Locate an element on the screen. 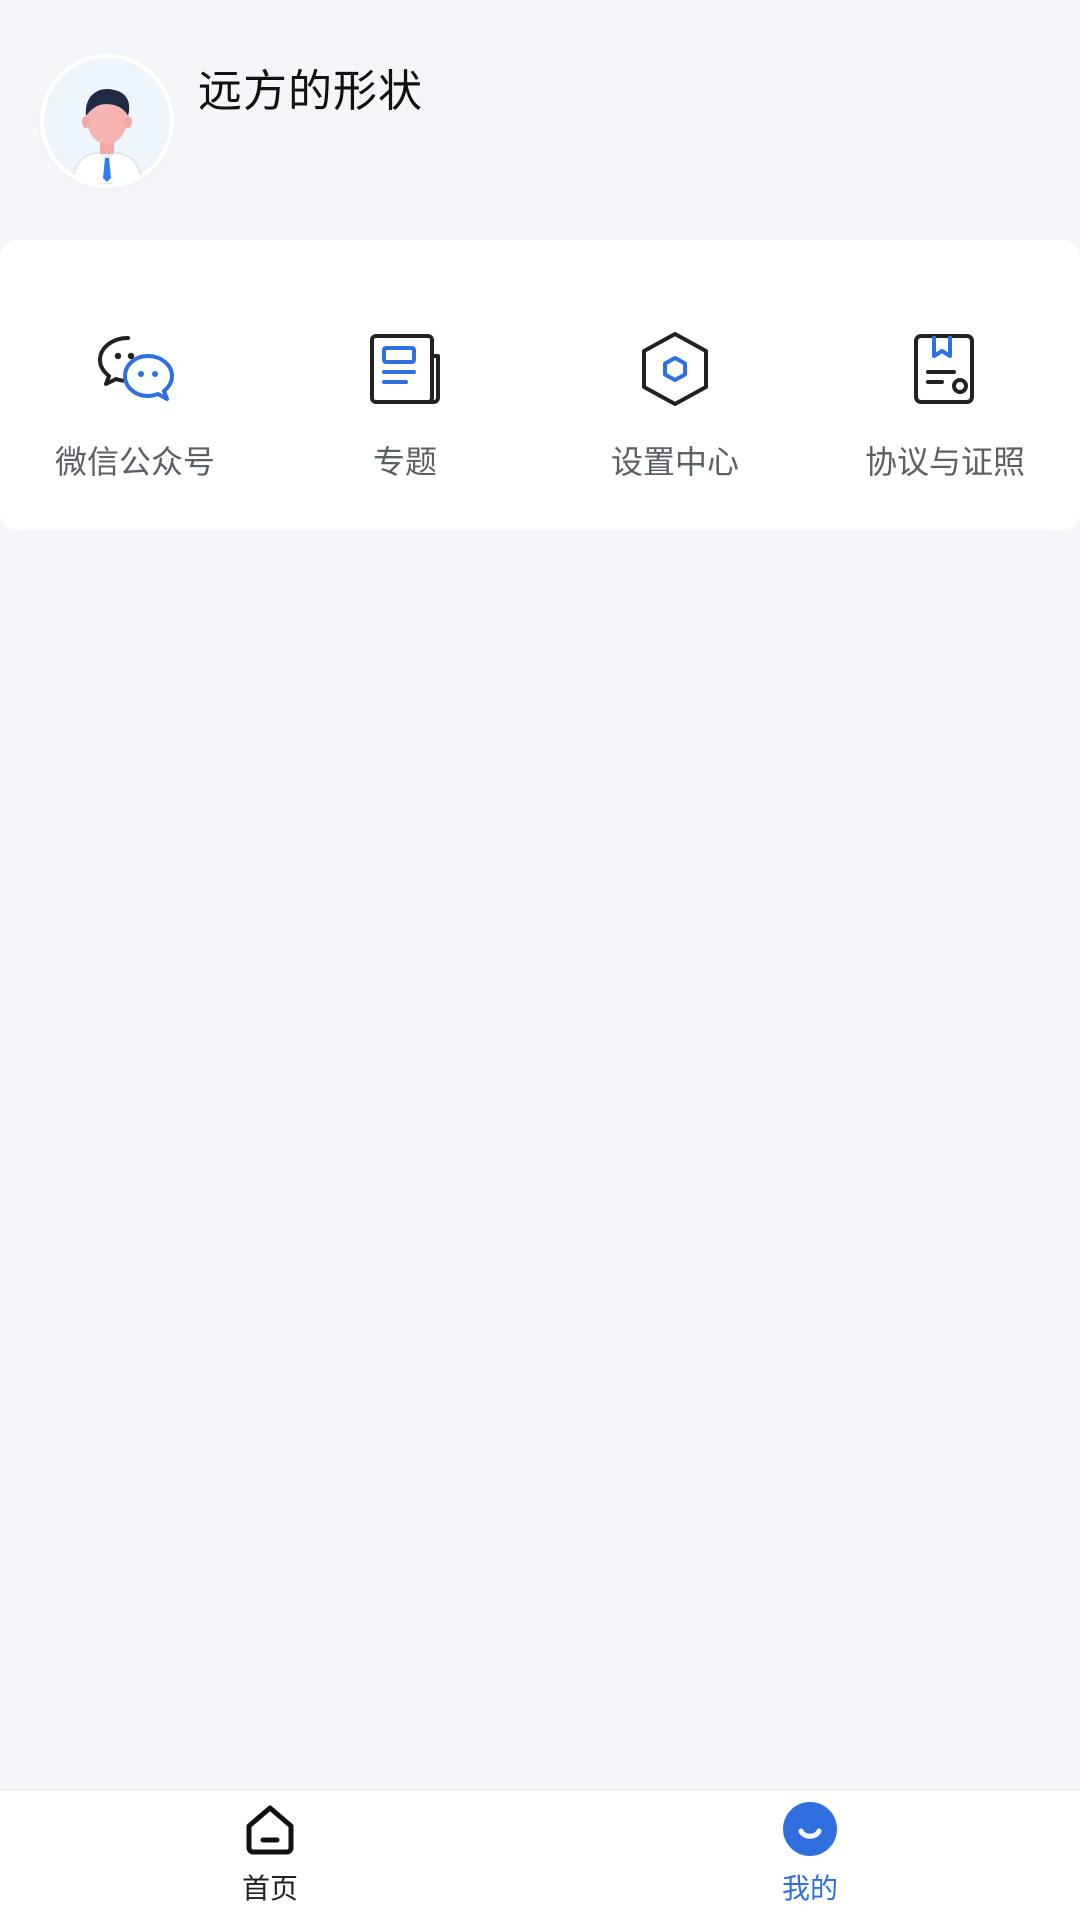 Image resolution: width=1080 pixels, height=1920 pixels. tab-home: 首页 is located at coordinates (270, 1855).